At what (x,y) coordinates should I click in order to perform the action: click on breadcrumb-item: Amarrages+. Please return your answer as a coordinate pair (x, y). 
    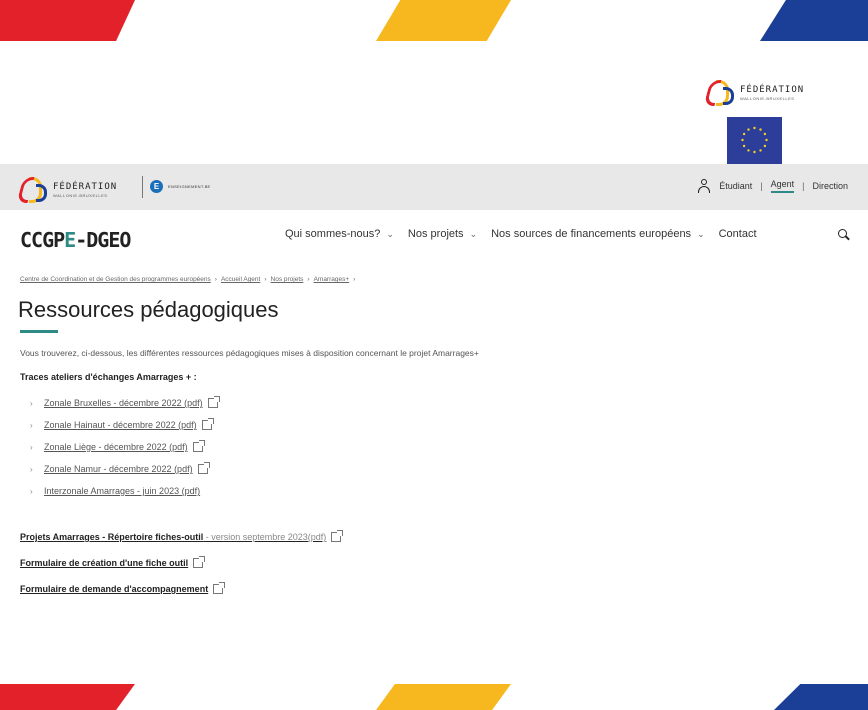
    Looking at the image, I should click on (332, 279).